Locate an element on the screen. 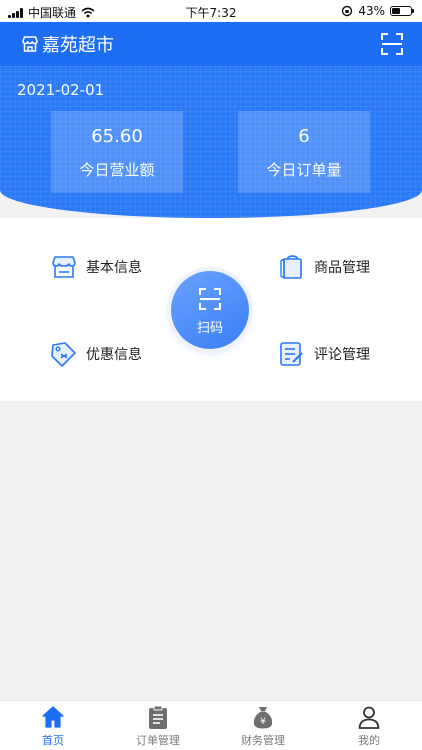 Image resolution: width=422 pixels, height=750 pixels. tab-orders-label: 订单管理 is located at coordinates (158, 740).